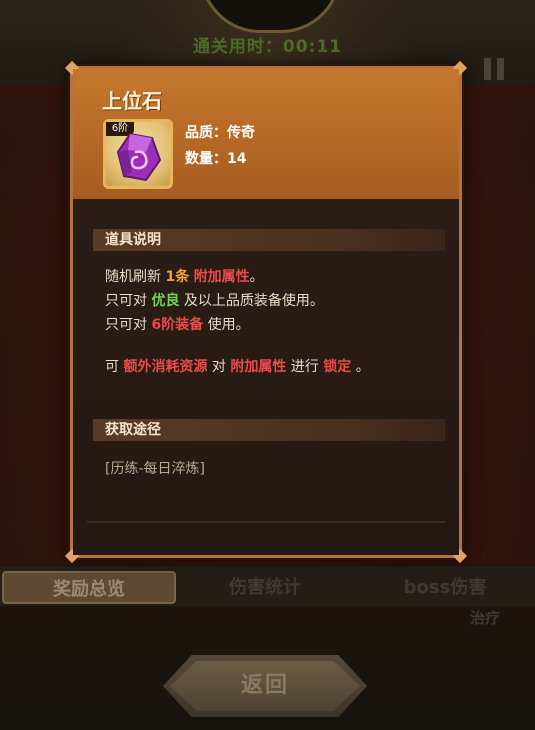 The height and width of the screenshot is (730, 535). What do you see at coordinates (495, 69) in the screenshot?
I see `pause-icon` at bounding box center [495, 69].